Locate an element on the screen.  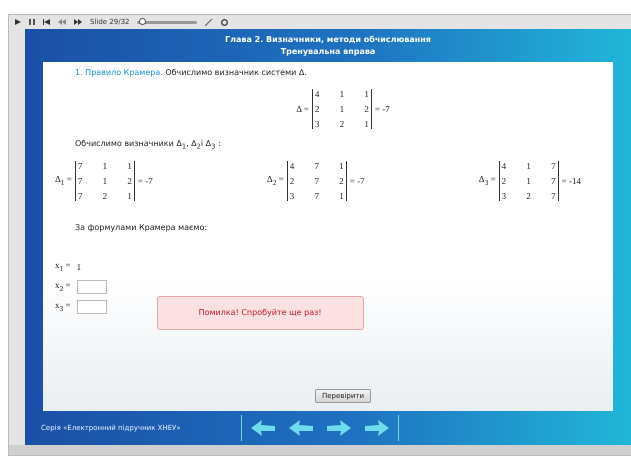
skip-back-icon is located at coordinates (46, 22).